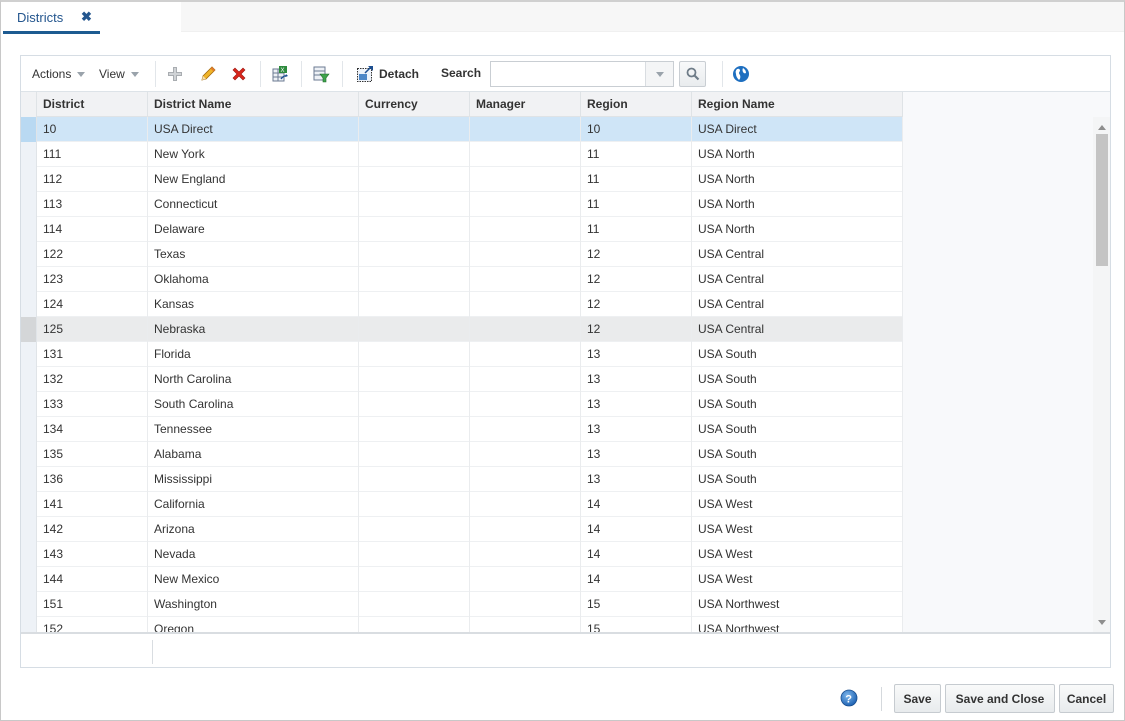 Image resolution: width=1125 pixels, height=721 pixels. I want to click on table-row: 135 Alabama 13 USA South, so click(462, 454).